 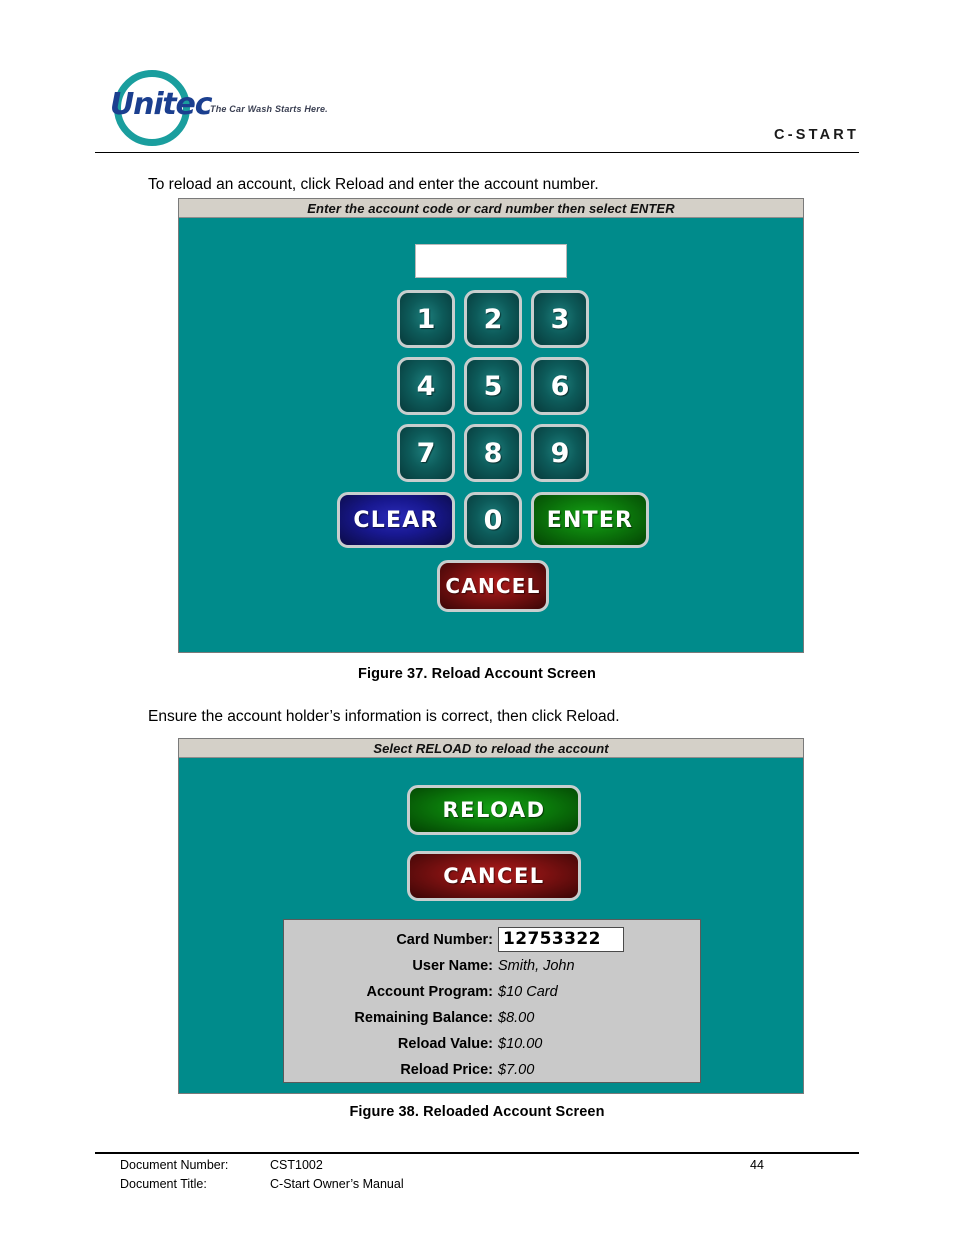 What do you see at coordinates (477, 1153) in the screenshot?
I see `footer-divider` at bounding box center [477, 1153].